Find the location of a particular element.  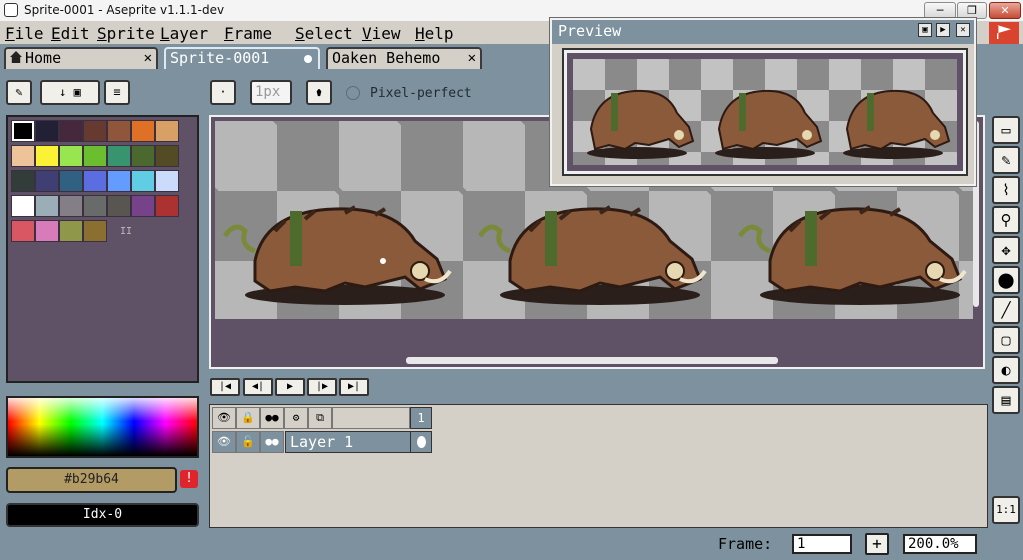

menu-layer: Layer is located at coordinates (184, 33).